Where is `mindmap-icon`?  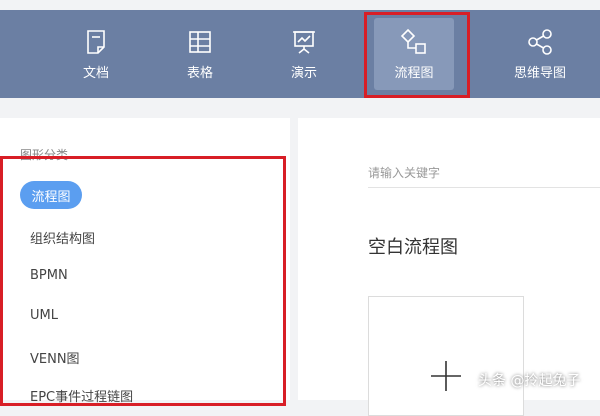 mindmap-icon is located at coordinates (540, 42).